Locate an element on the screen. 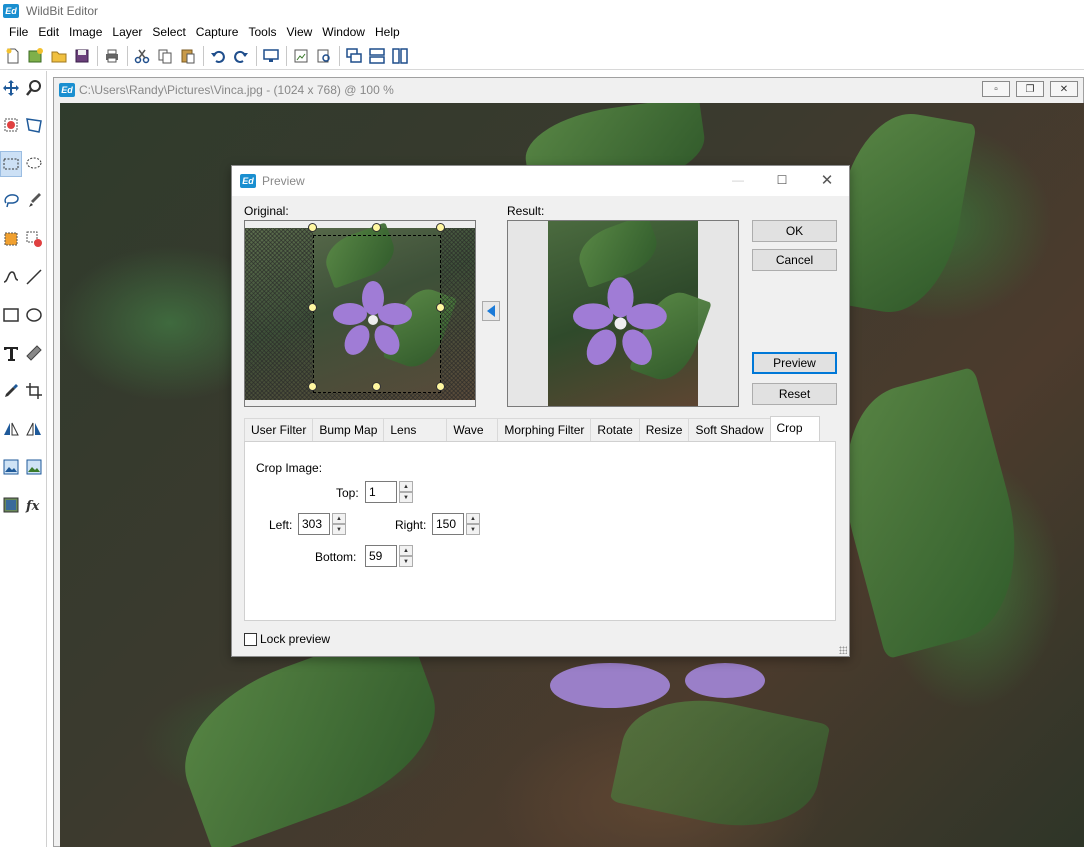 The height and width of the screenshot is (847, 1084). tab-resize: Resize is located at coordinates (664, 429).